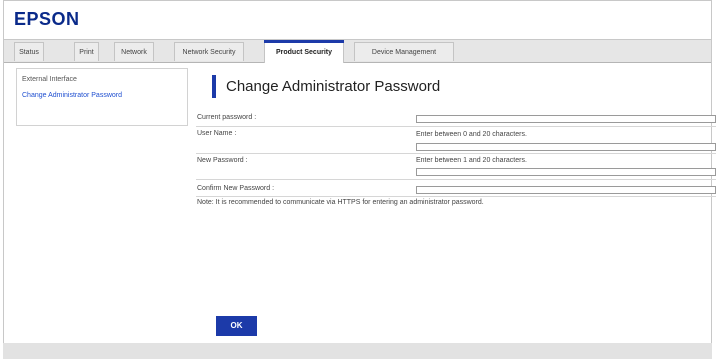 This screenshot has width=716, height=359. What do you see at coordinates (29, 51) in the screenshot?
I see `tab-status: Status` at bounding box center [29, 51].